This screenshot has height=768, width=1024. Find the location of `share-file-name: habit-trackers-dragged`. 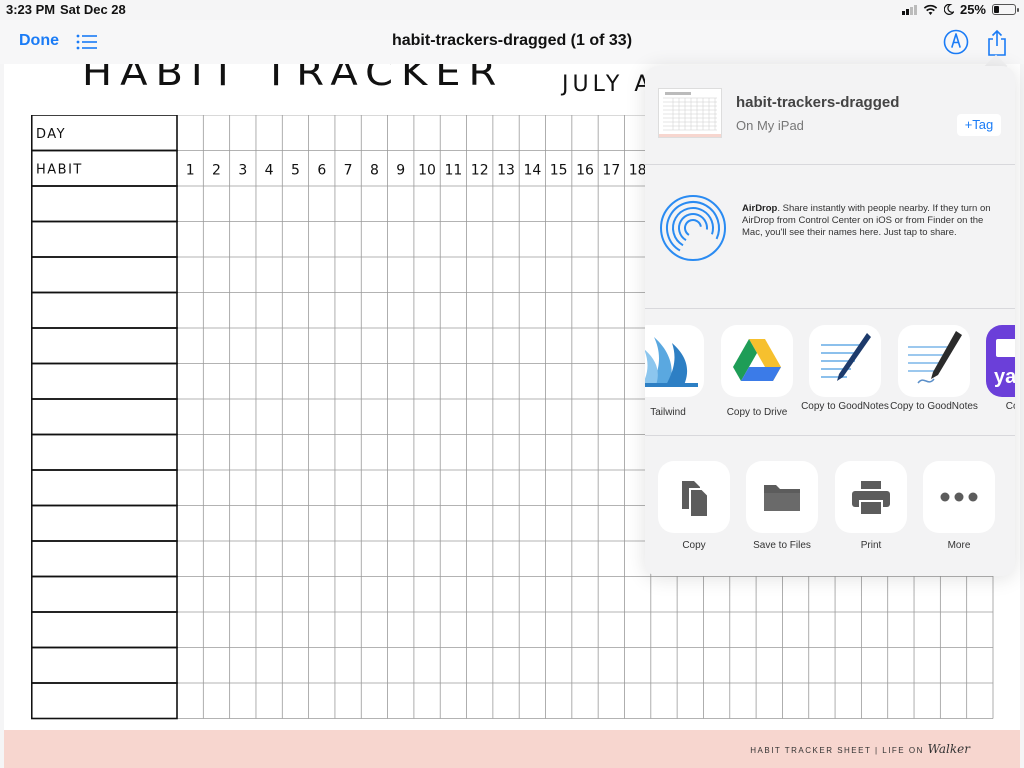

share-file-name: habit-trackers-dragged is located at coordinates (818, 102).